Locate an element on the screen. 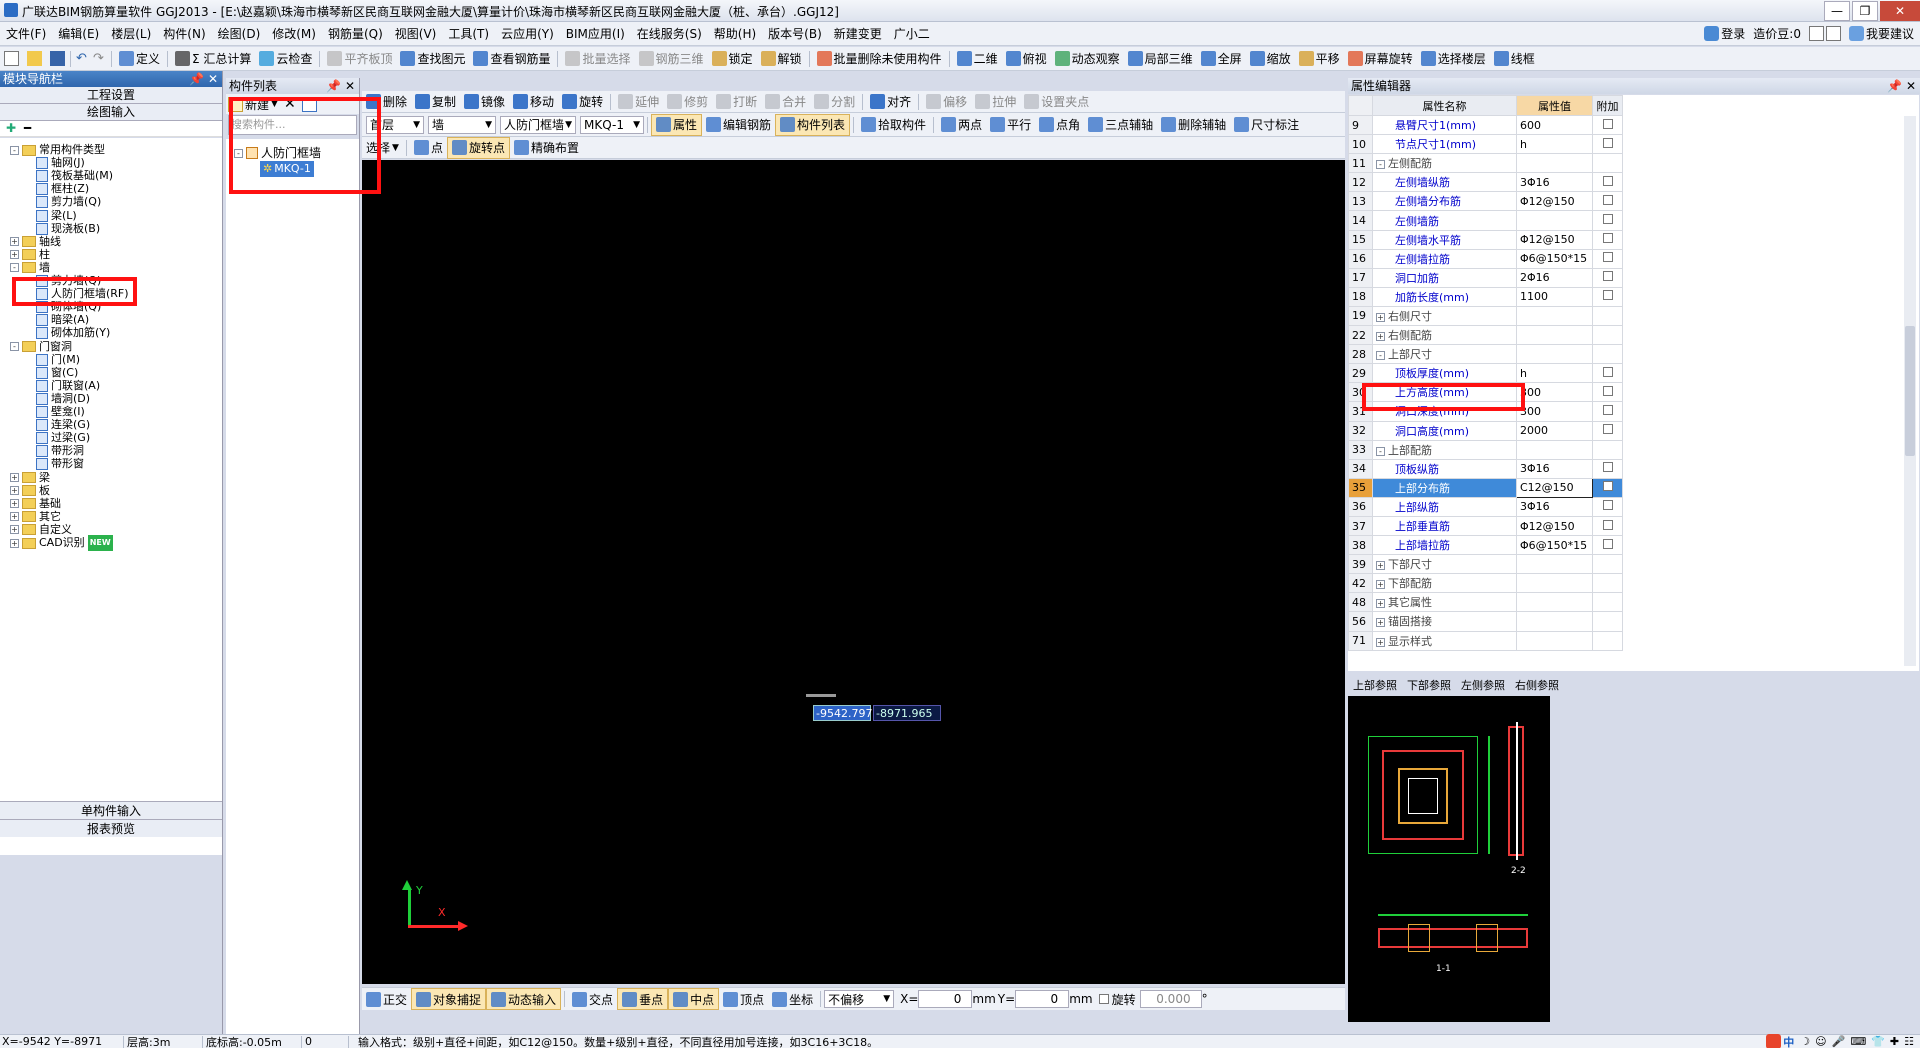 This screenshot has width=1920, height=1048. property-row: 35 上部分布筋 C12@150 is located at coordinates (1485, 487).